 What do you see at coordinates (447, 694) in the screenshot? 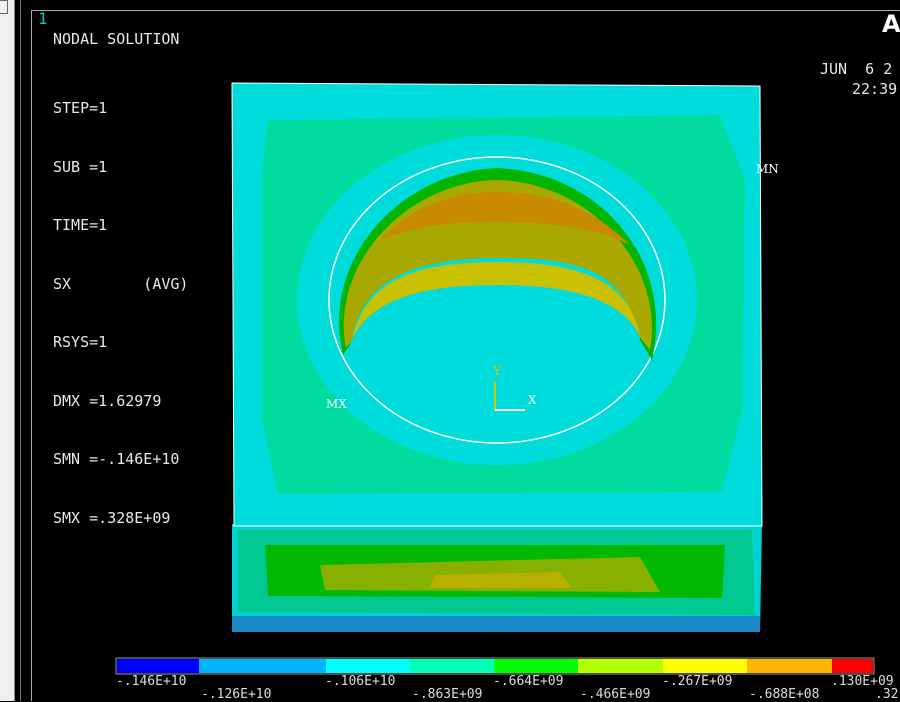
I see `legend-tick-label: -.863E+09` at bounding box center [447, 694].